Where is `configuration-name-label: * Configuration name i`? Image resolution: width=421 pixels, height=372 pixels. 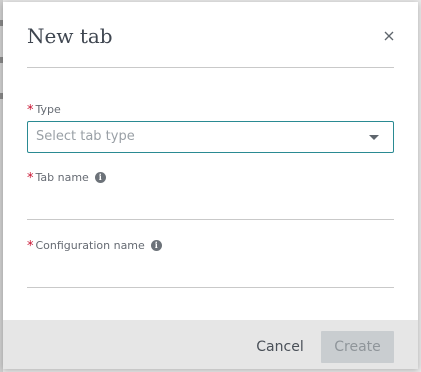 configuration-name-label: * Configuration name i is located at coordinates (94, 246).